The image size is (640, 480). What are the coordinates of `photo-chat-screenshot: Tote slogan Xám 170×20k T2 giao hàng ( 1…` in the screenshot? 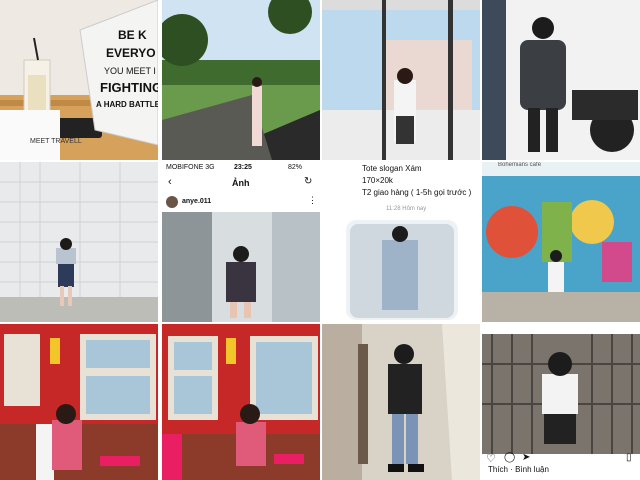 It's located at (401, 242).